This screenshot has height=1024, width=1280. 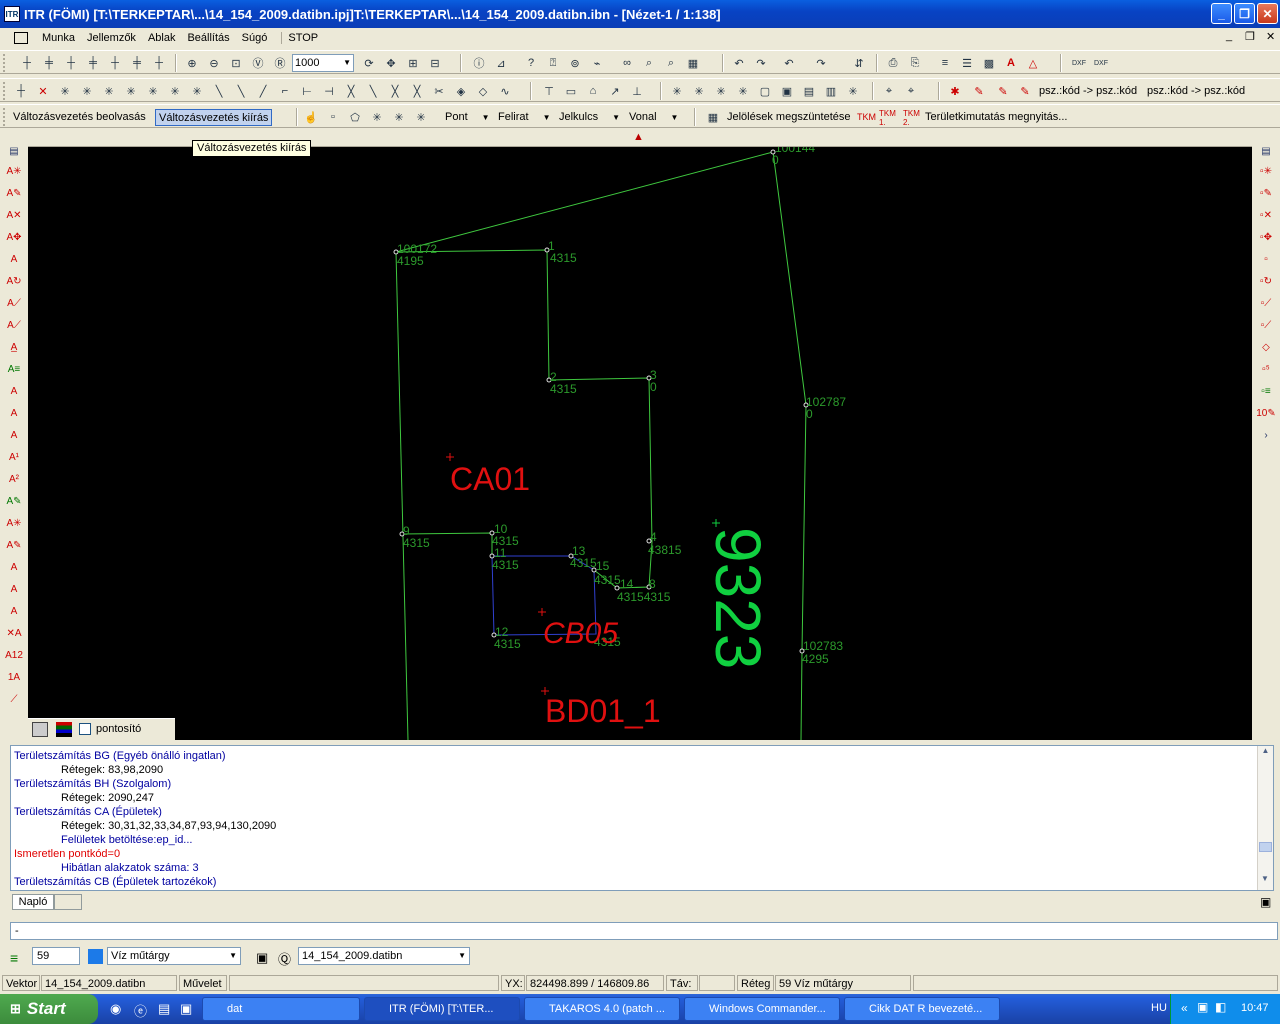 I want to click on line-edit-icon: ╳, so click(x=351, y=91).